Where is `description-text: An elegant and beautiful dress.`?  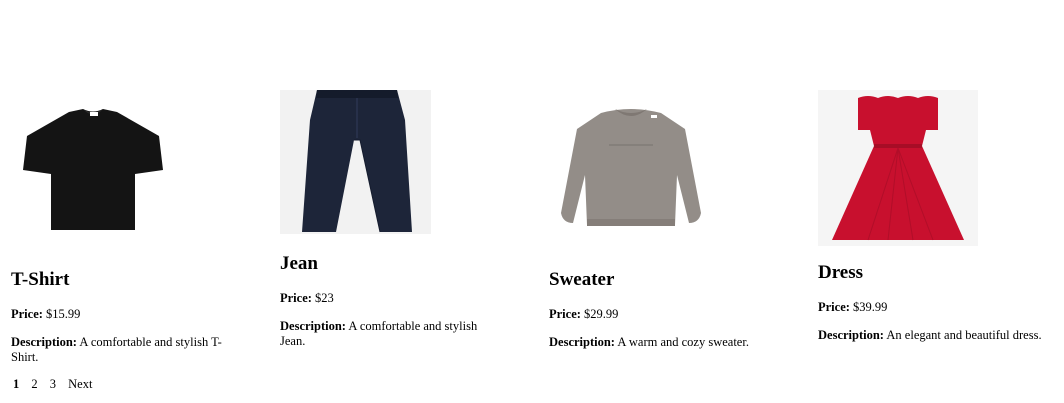
description-text: An elegant and beautiful dress. is located at coordinates (964, 335).